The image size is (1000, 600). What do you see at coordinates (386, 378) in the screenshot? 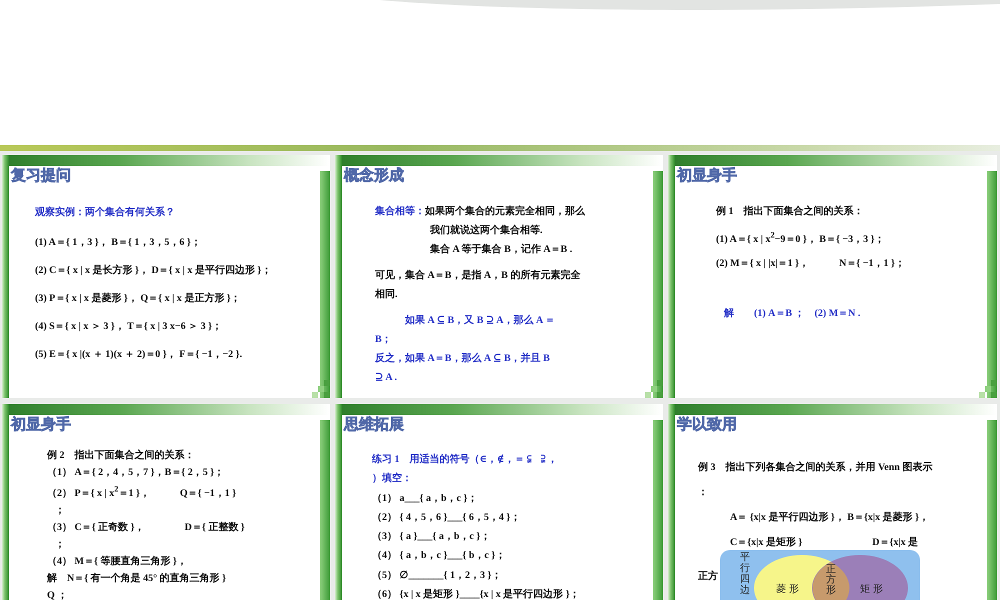
I see `slide-text: ⊇ A .` at bounding box center [386, 378].